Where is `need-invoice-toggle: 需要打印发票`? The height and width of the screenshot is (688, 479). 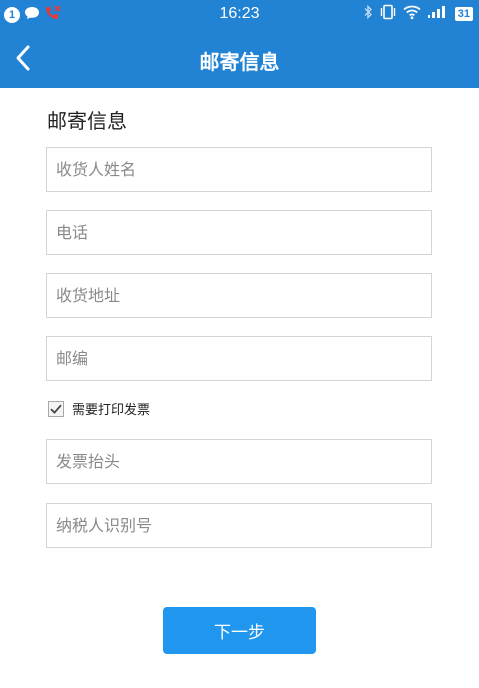
need-invoice-toggle: 需要打印发票 is located at coordinates (99, 408).